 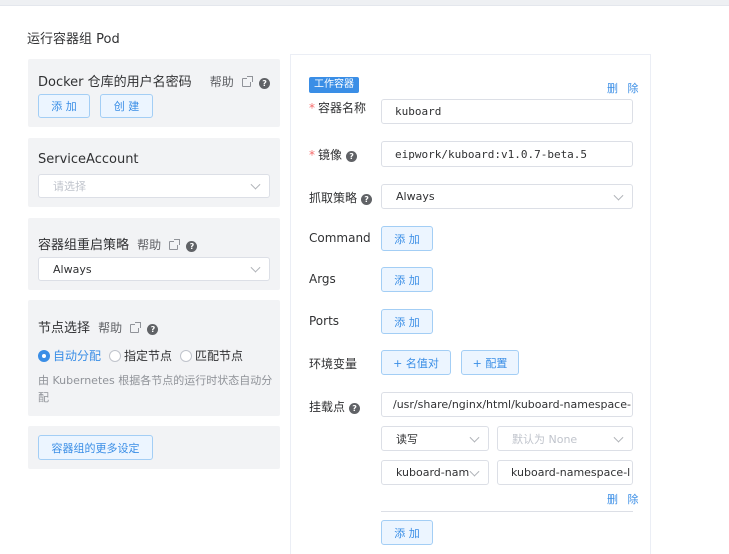 What do you see at coordinates (342, 108) in the screenshot?
I see `container-name-label-text: 容器名称` at bounding box center [342, 108].